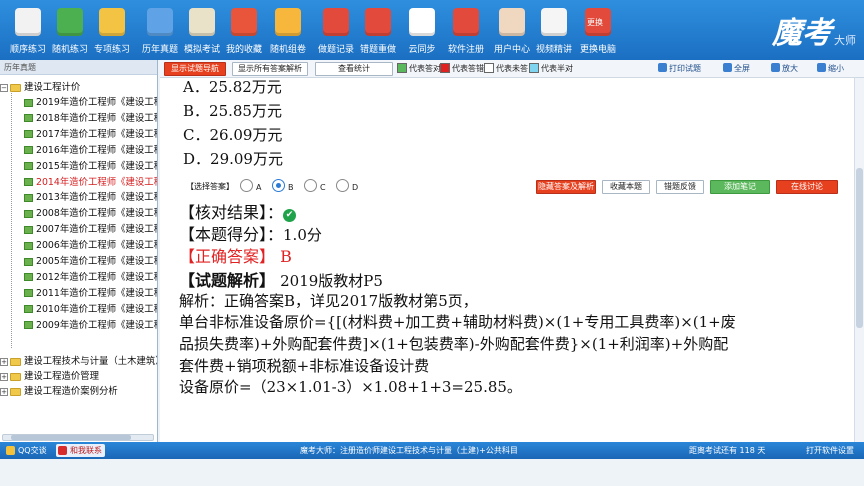 The width and height of the screenshot is (864, 486). What do you see at coordinates (246, 185) in the screenshot?
I see `radio-a` at bounding box center [246, 185].